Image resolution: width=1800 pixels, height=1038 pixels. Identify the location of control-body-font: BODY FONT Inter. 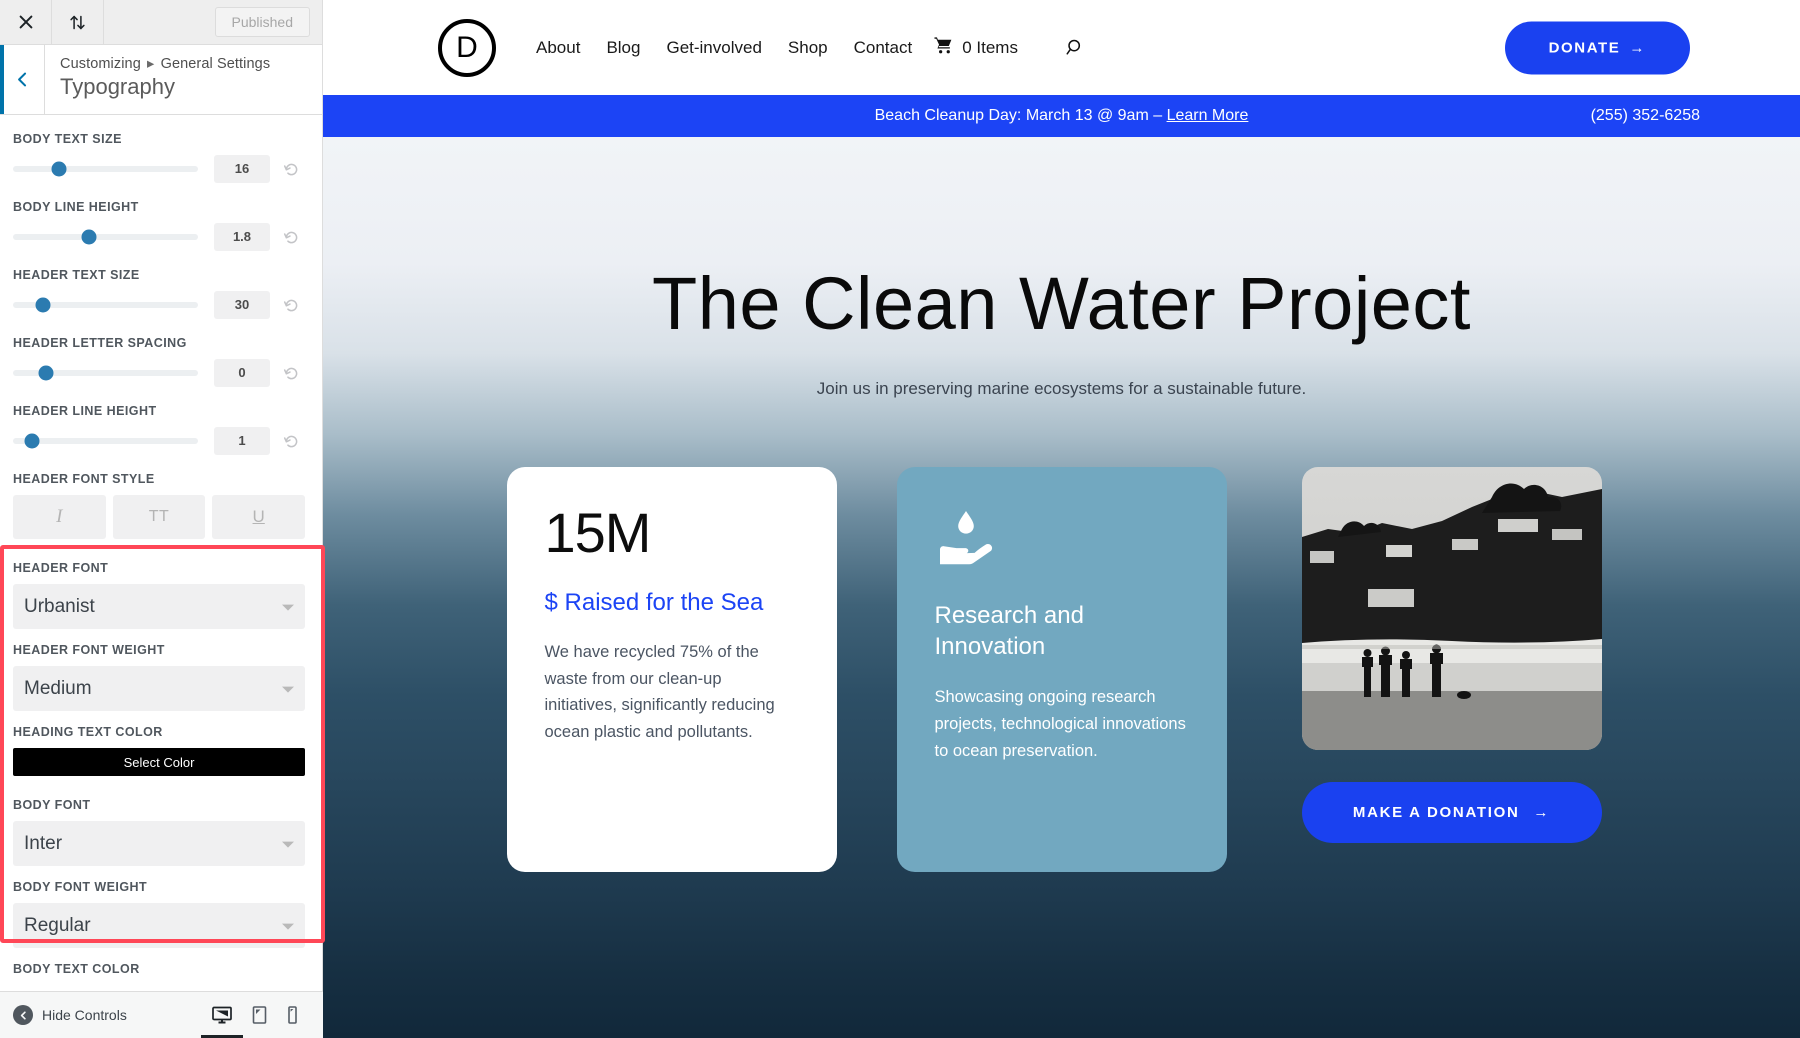
(159, 832).